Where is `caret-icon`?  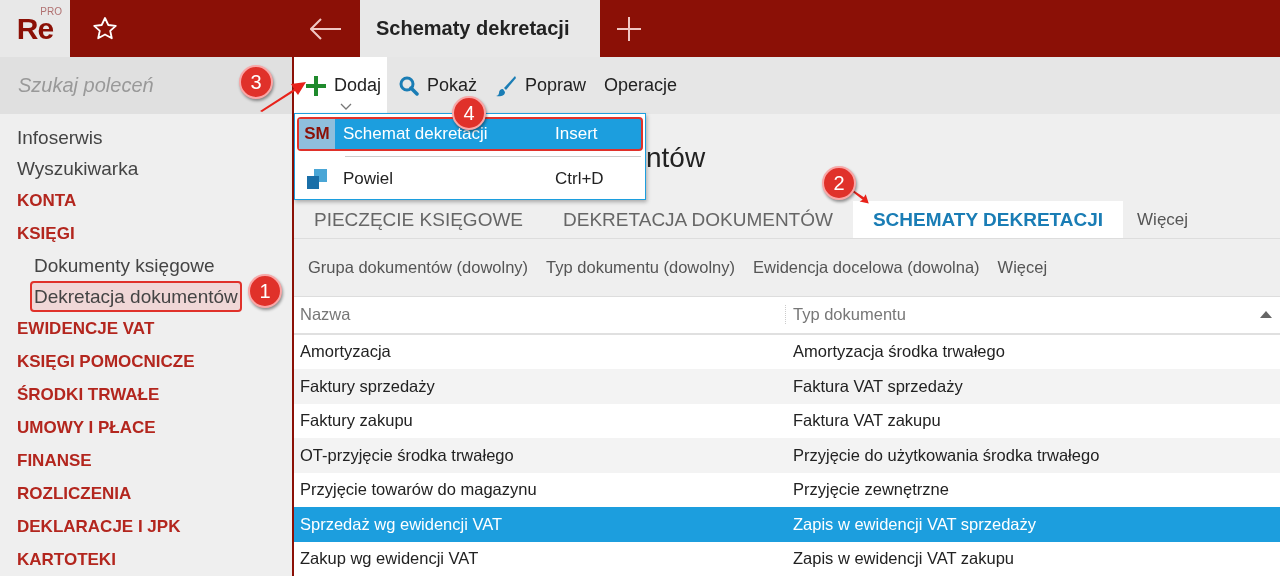
caret-icon is located at coordinates (346, 107).